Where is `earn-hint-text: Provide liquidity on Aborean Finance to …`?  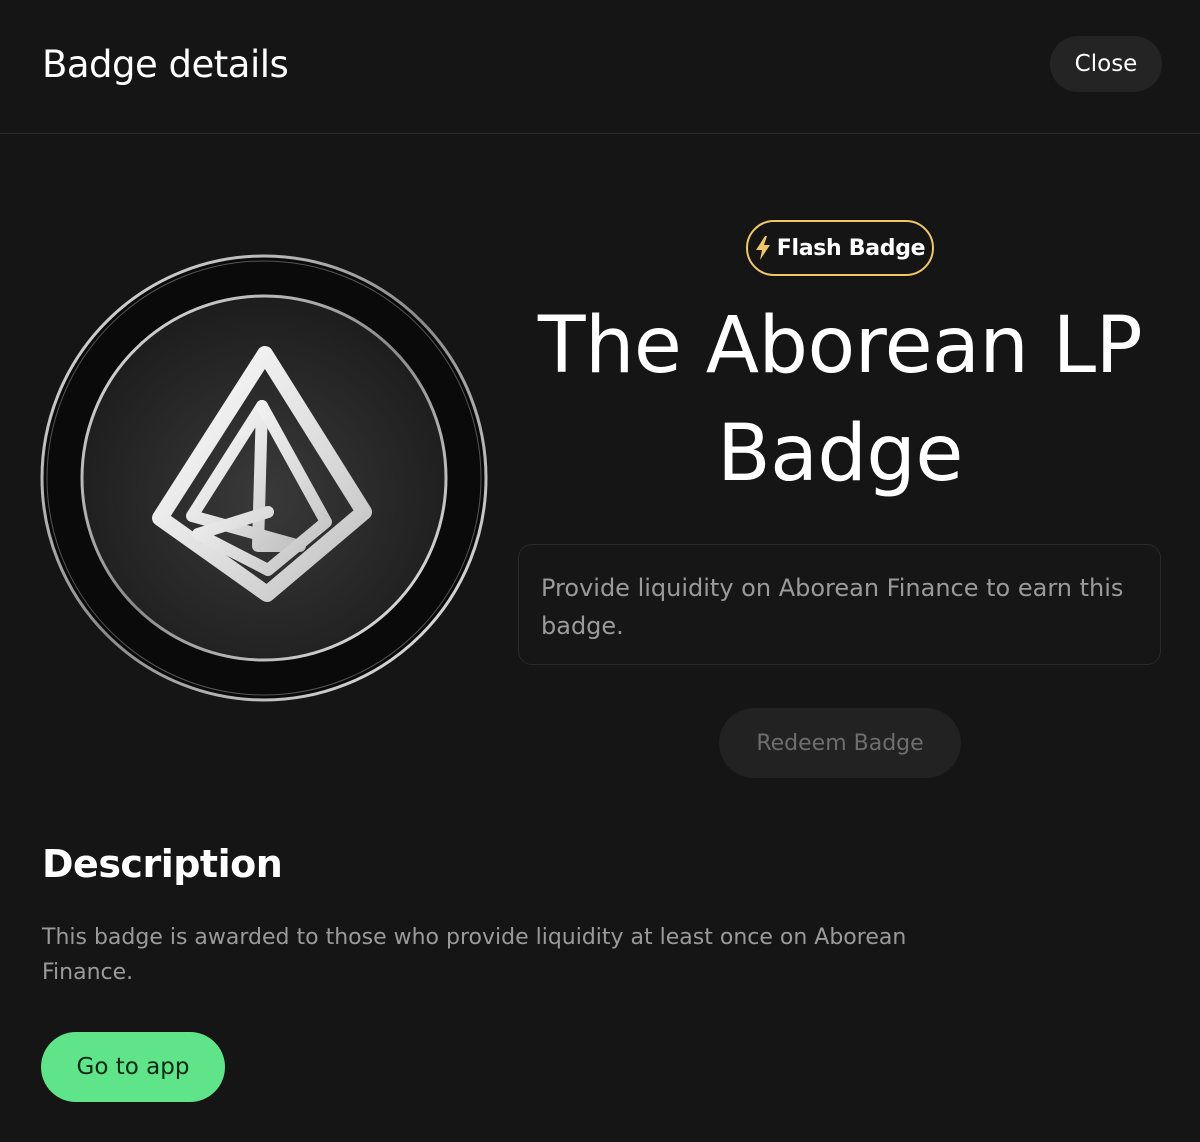
earn-hint-text: Provide liquidity on Aborean Finance to … is located at coordinates (832, 607).